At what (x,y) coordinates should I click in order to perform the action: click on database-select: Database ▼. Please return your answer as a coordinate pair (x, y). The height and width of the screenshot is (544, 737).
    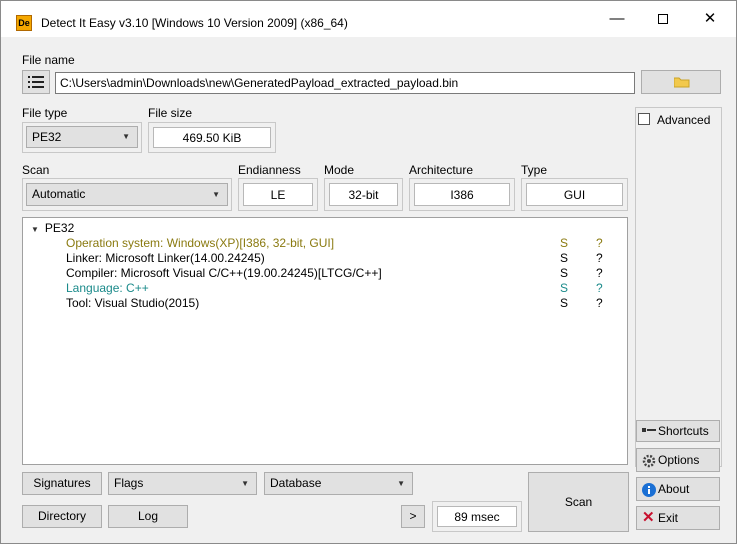
    Looking at the image, I should click on (338, 483).